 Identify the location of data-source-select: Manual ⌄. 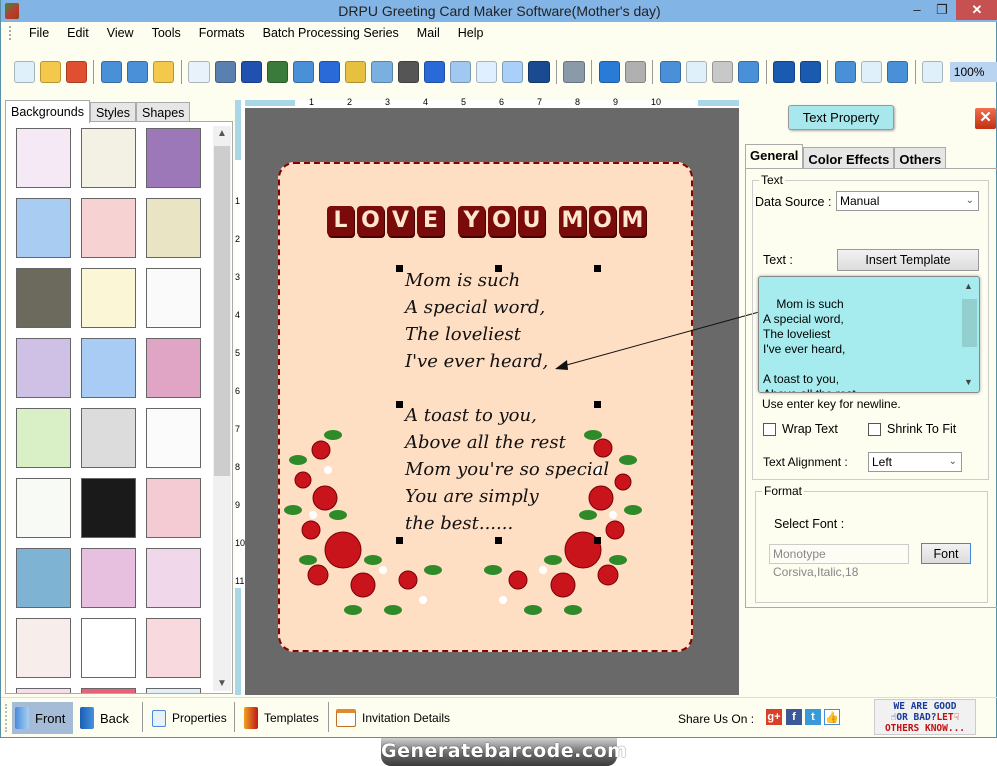
(907, 201).